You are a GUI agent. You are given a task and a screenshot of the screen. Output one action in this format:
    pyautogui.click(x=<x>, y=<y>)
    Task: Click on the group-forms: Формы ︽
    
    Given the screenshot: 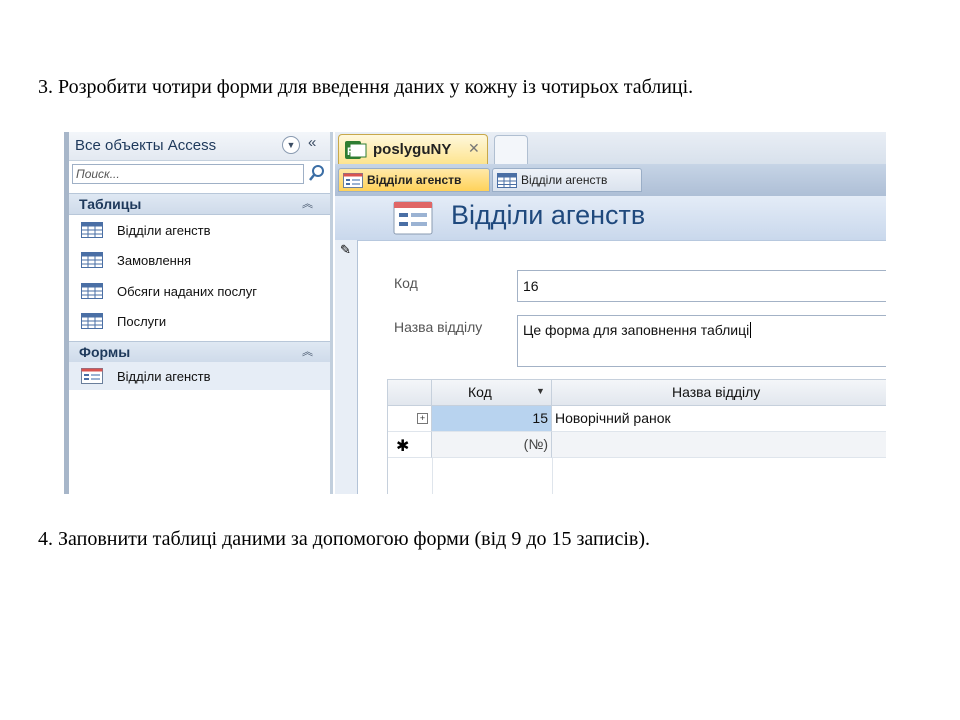 What is the action you would take?
    pyautogui.click(x=199, y=352)
    